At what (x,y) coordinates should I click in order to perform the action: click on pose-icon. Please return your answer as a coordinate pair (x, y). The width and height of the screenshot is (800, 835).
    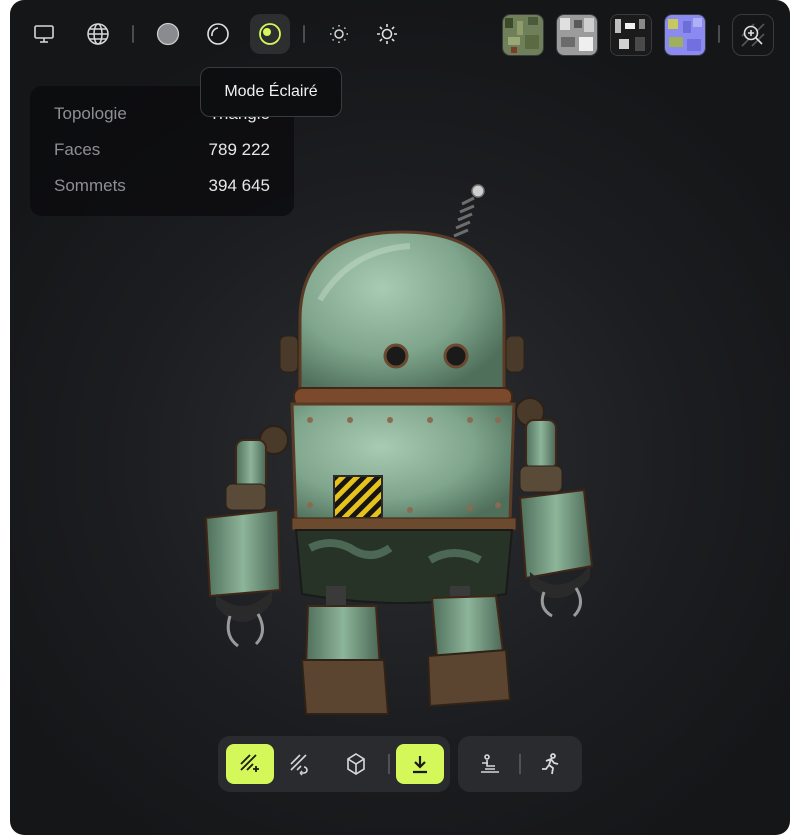
    Looking at the image, I should click on (490, 764).